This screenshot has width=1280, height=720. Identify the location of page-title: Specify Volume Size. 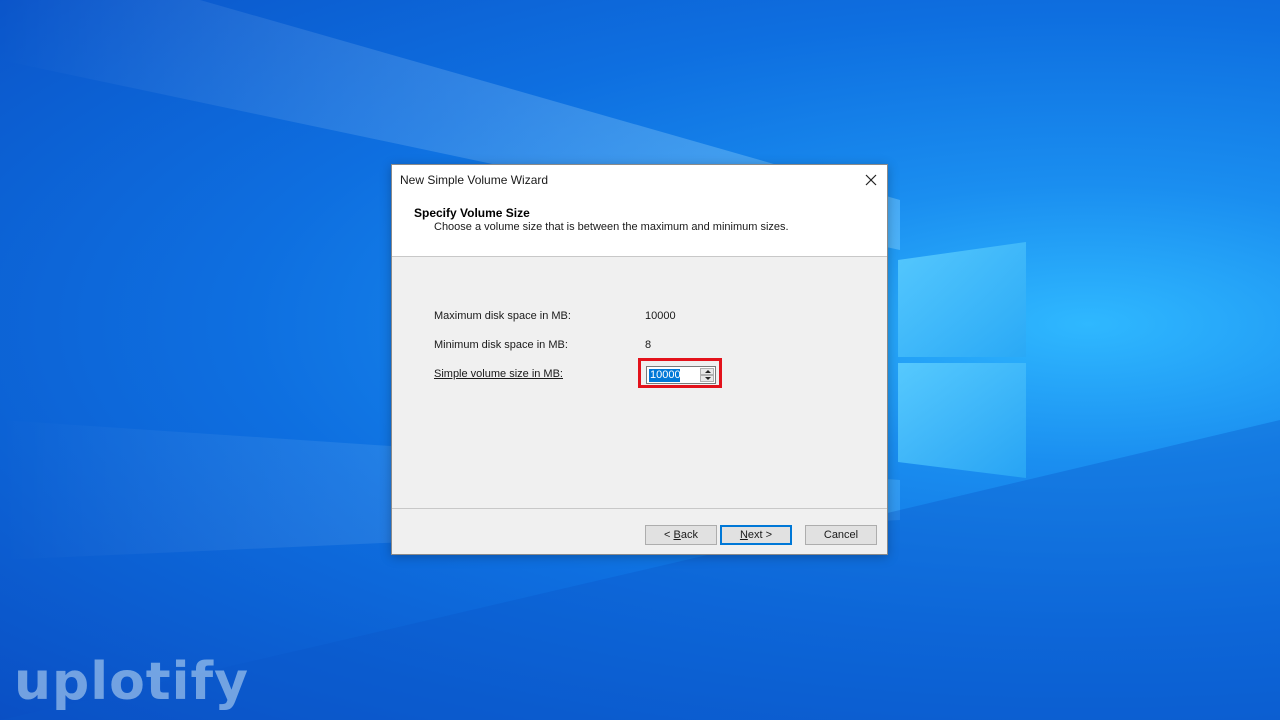
(472, 213).